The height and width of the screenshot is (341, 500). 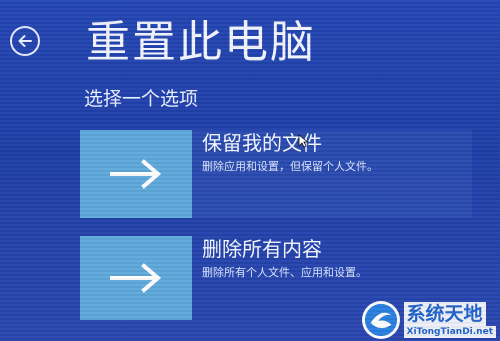 I want to click on watermark-text: 系统天地 XiTongTianDi.net, so click(x=449, y=320).